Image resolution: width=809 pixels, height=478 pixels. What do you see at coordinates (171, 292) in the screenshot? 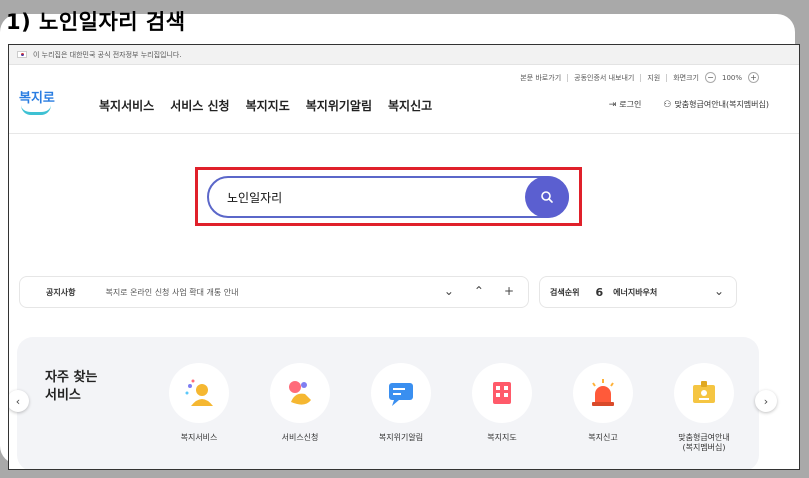
I see `notice-text: 복지로 온라인 신청 사업 확대 개통 안내` at bounding box center [171, 292].